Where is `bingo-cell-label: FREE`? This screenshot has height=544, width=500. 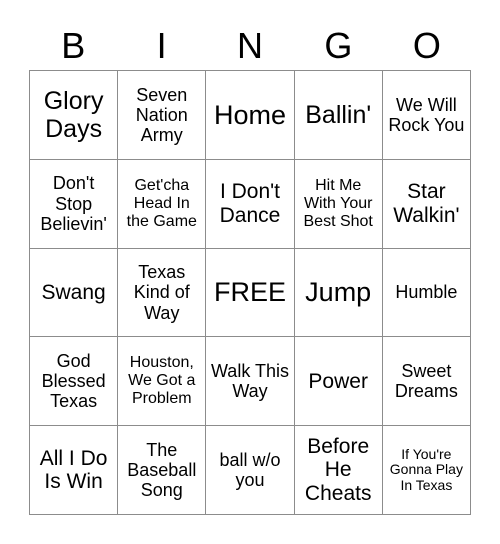
bingo-cell-label: FREE is located at coordinates (249, 292).